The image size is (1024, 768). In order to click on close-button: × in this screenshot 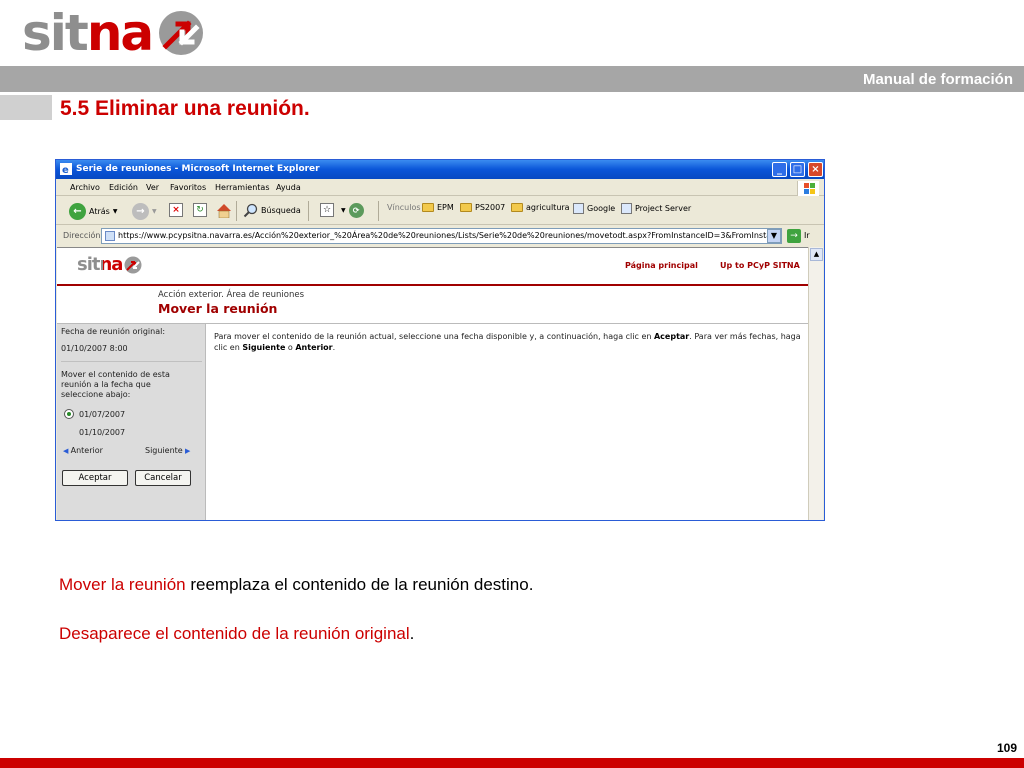, I will do `click(815, 169)`.